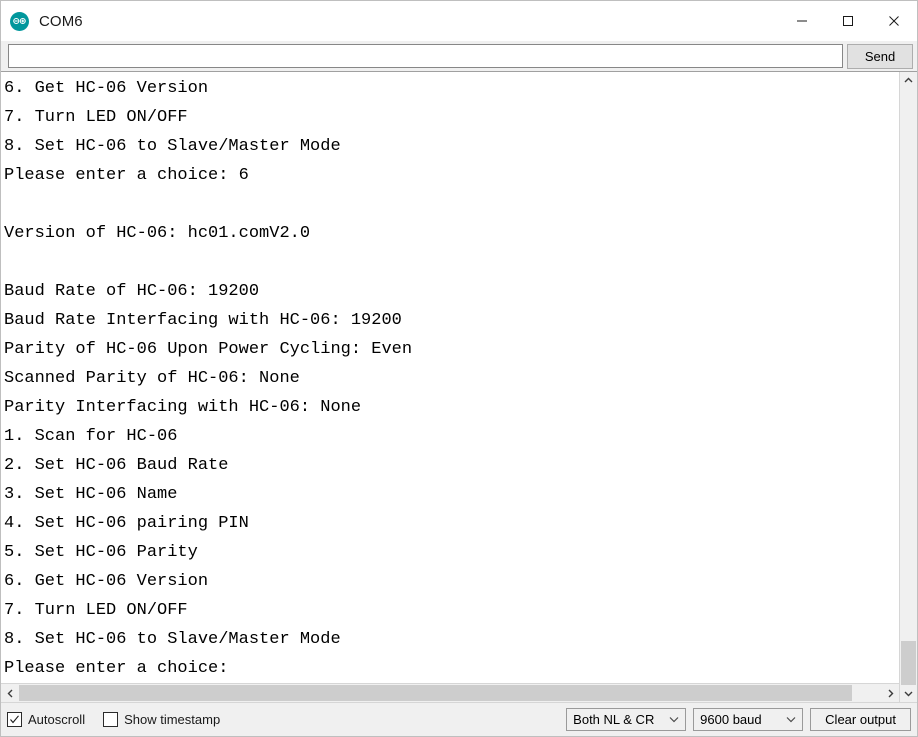 The height and width of the screenshot is (737, 918). What do you see at coordinates (894, 21) in the screenshot?
I see `close-icon` at bounding box center [894, 21].